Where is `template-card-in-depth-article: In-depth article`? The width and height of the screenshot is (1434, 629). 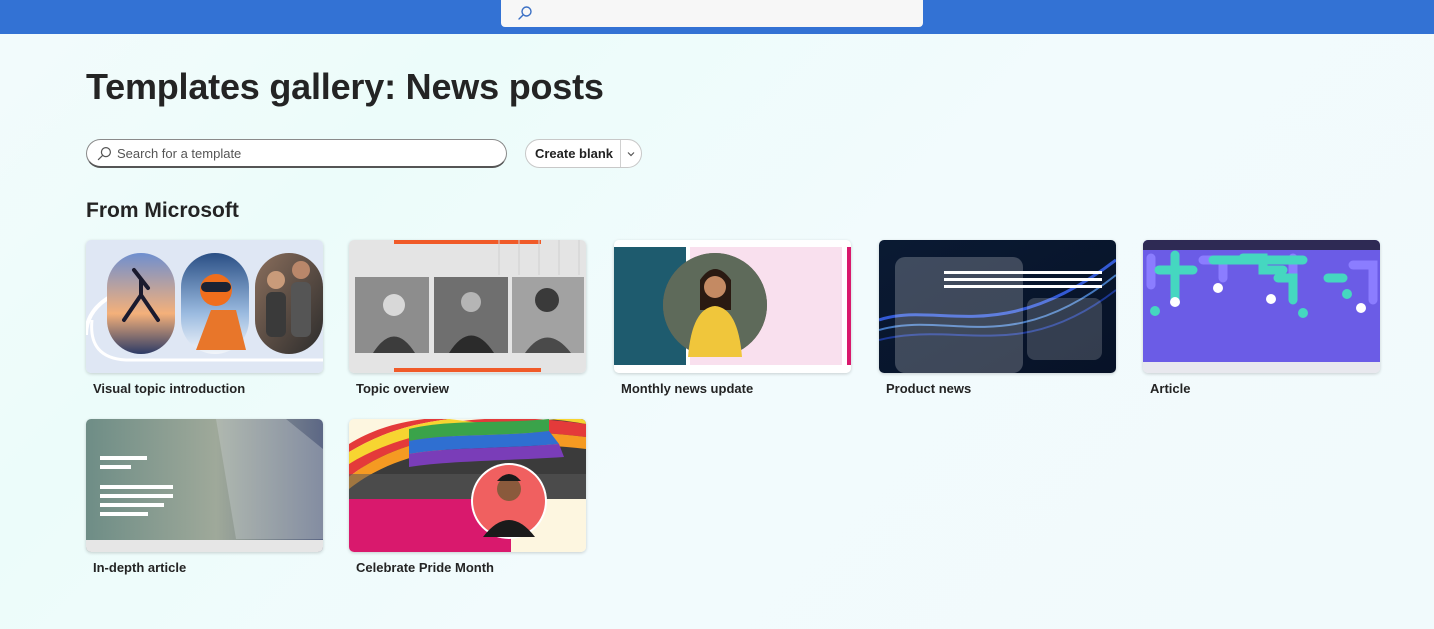
template-card-in-depth-article: In-depth article is located at coordinates (204, 497).